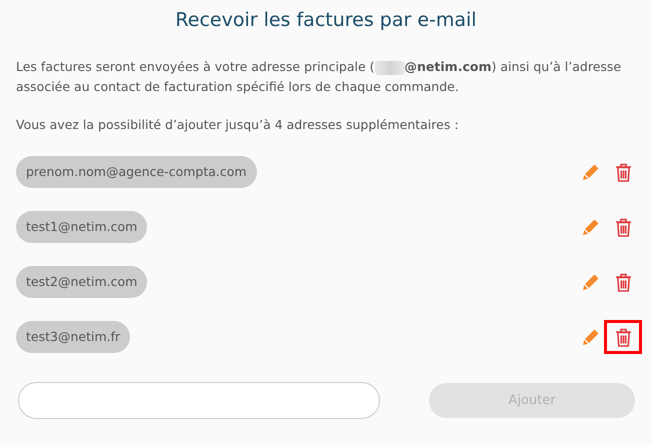  I want to click on intro-paragraph: Les factures seront envoyées à votre adresse principale ( @netim.com) ainsi qu’à l’adresse associée au contact de facturation spécifié lors de chaque commande., so click(319, 77).